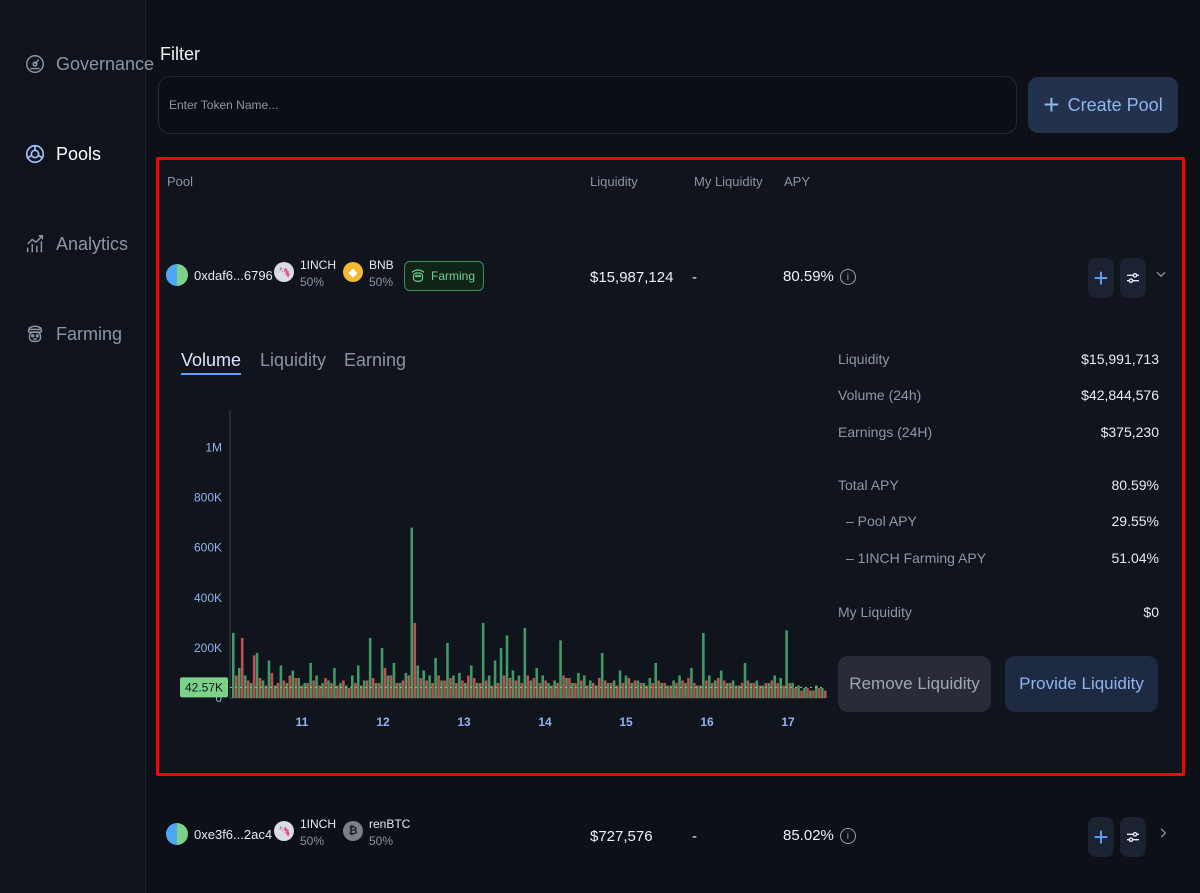 The width and height of the screenshot is (1200, 893). What do you see at coordinates (105, 63) in the screenshot?
I see `sidebar-item-label: Governance` at bounding box center [105, 63].